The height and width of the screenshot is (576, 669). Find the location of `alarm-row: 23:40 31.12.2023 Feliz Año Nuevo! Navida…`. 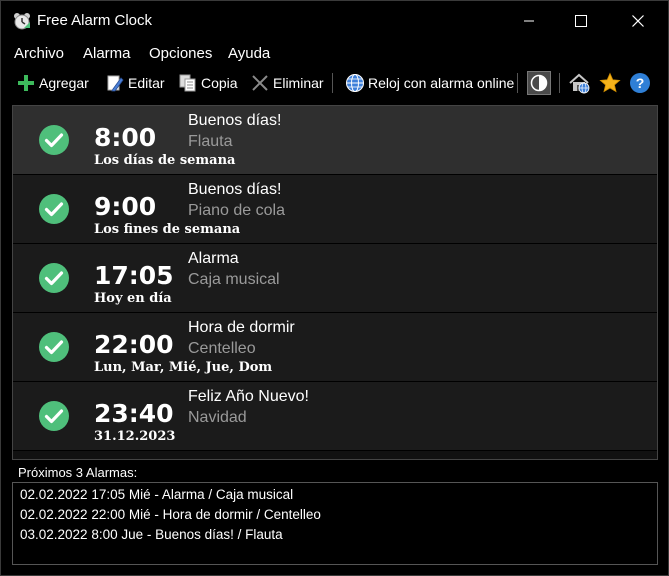

alarm-row: 23:40 31.12.2023 Feliz Año Nuevo! Navida… is located at coordinates (335, 416).